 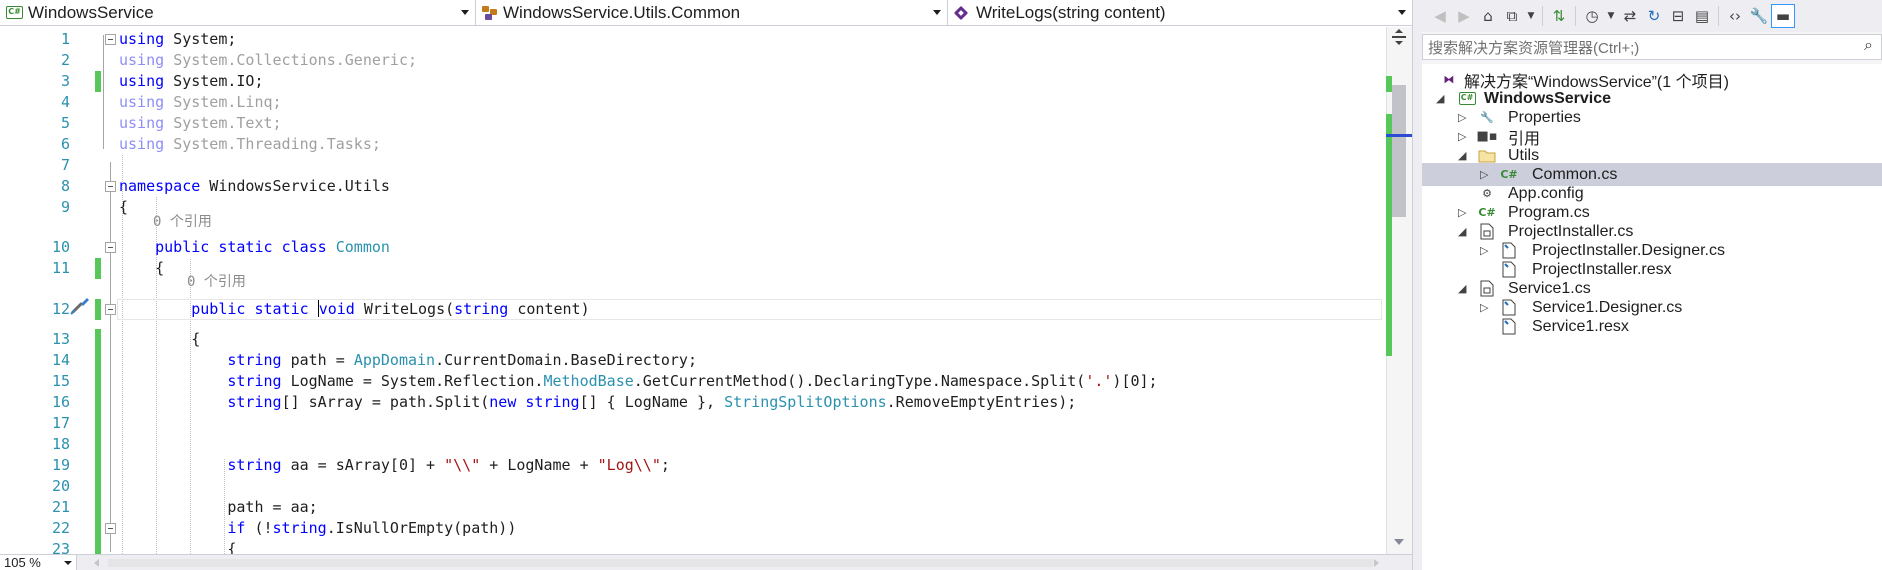 I want to click on code-line: 10 public static class Common, so click(x=693, y=247).